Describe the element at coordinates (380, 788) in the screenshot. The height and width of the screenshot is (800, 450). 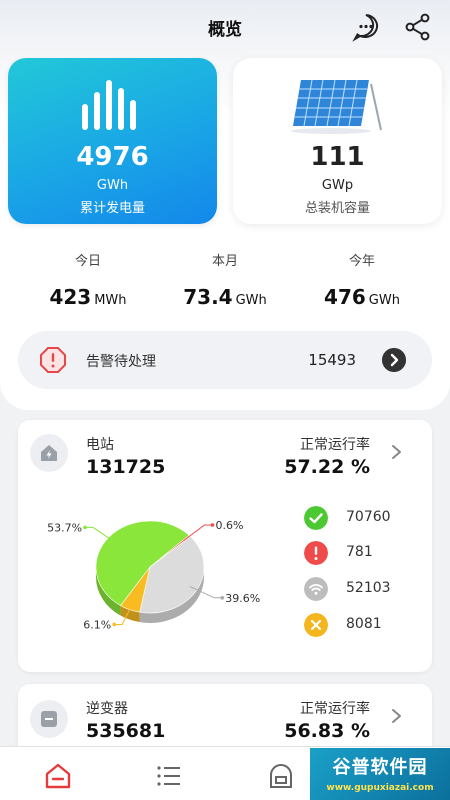
I see `watermark-url: www.gupuxiazai.com` at that location.